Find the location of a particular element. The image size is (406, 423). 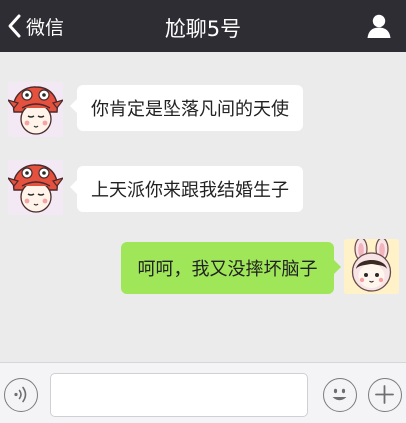

chat-title: 尬聊5号 is located at coordinates (203, 29).